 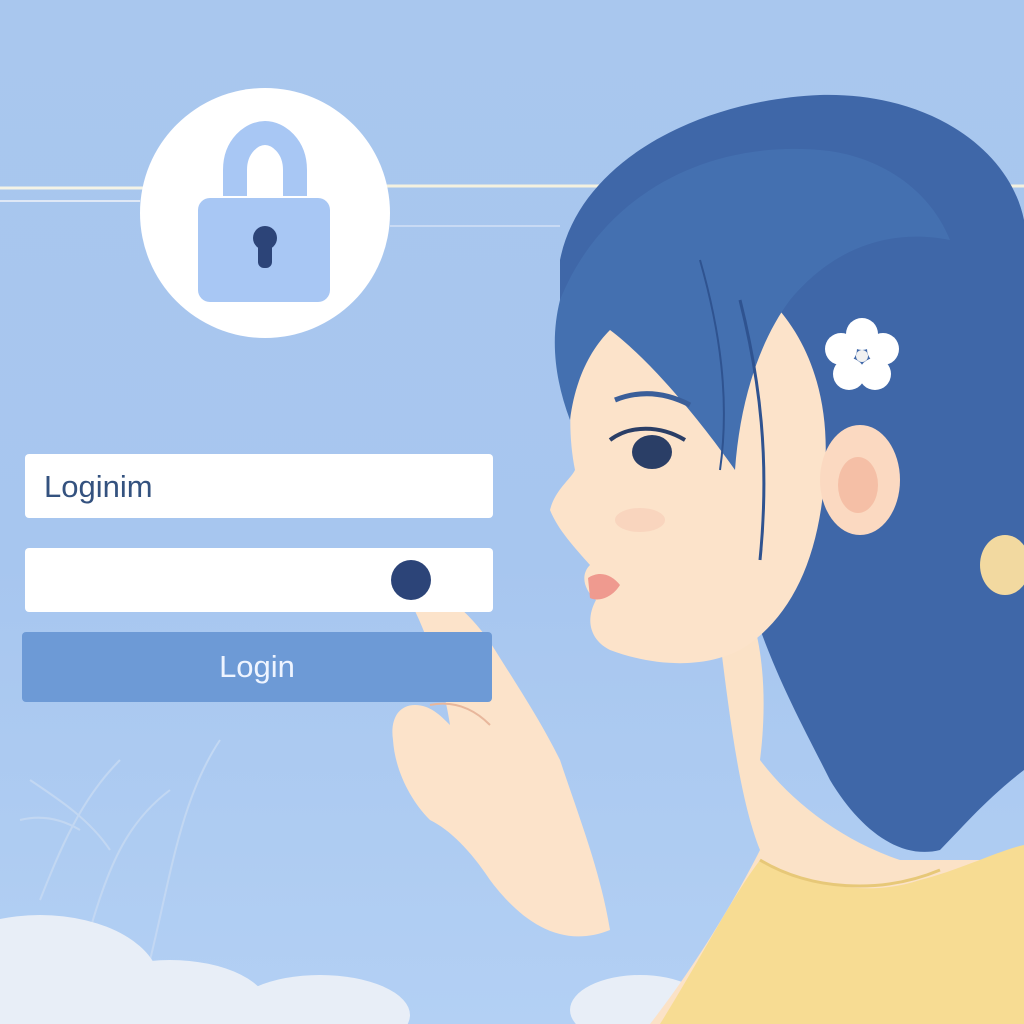 I want to click on padlock-icon, so click(x=264, y=211).